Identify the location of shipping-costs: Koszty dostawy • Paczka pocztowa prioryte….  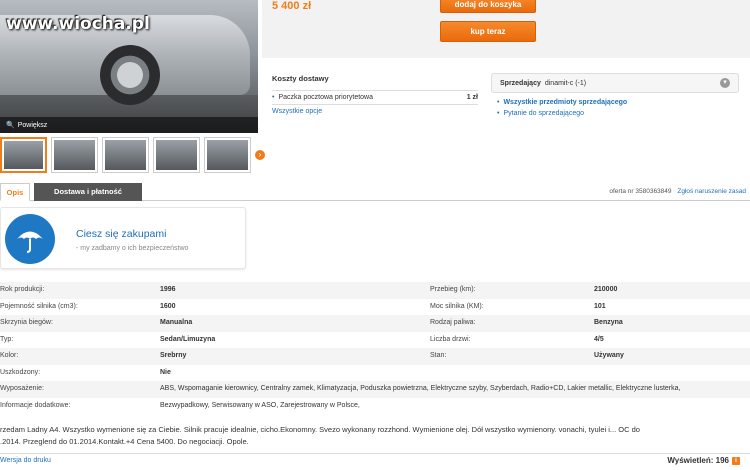
(375, 94).